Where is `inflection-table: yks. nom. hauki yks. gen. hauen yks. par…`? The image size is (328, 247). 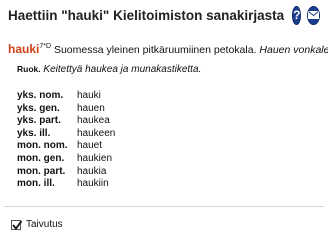 inflection-table: yks. nom. hauki yks. gen. hauen yks. par… is located at coordinates (66, 140).